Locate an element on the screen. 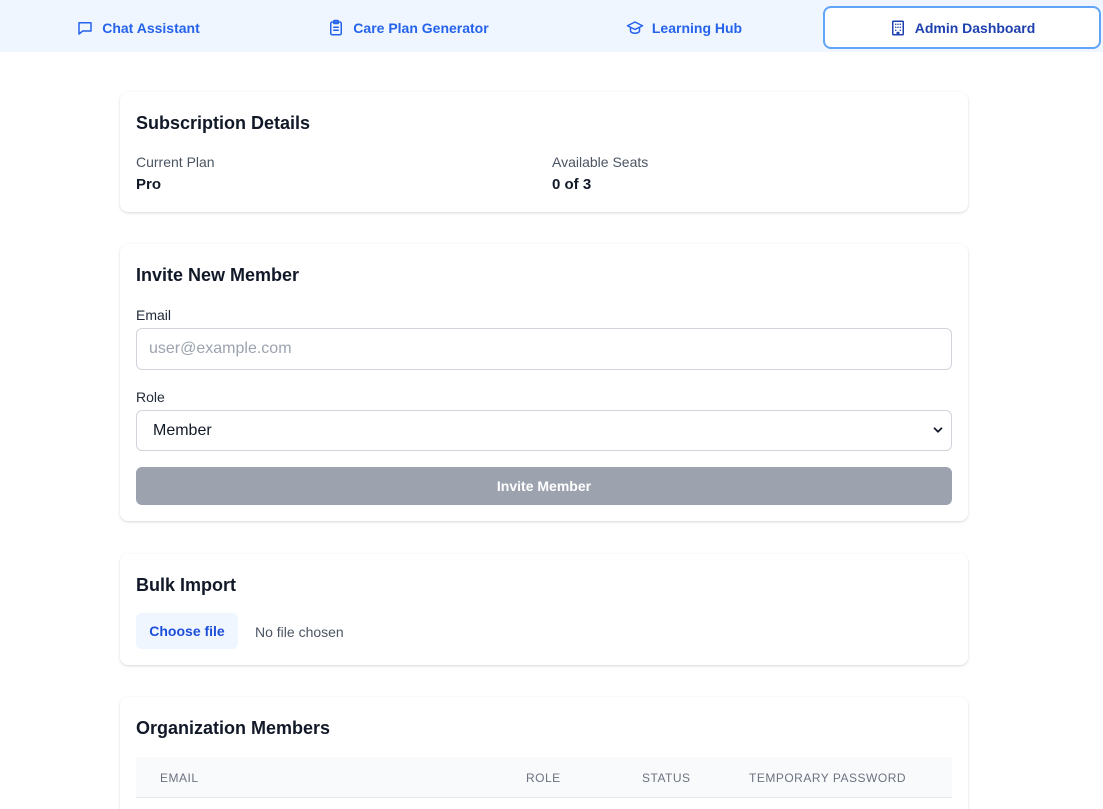 This screenshot has width=1103, height=809. chat-bubble-icon is located at coordinates (85, 28).